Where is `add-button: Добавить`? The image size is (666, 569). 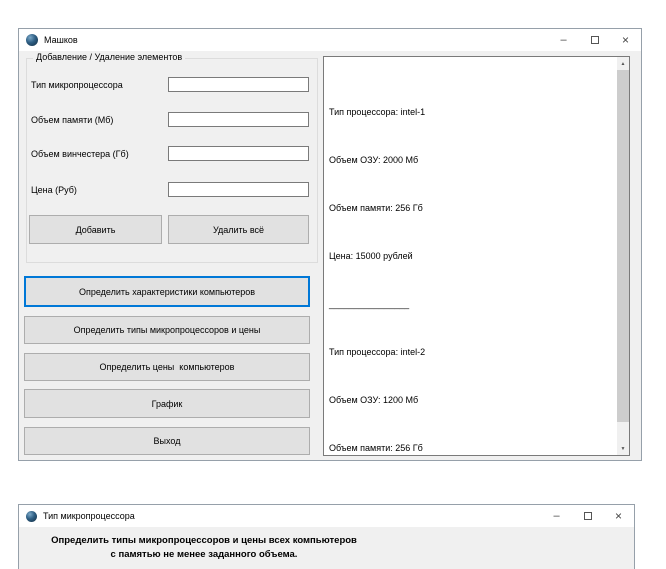
add-button: Добавить is located at coordinates (95, 229).